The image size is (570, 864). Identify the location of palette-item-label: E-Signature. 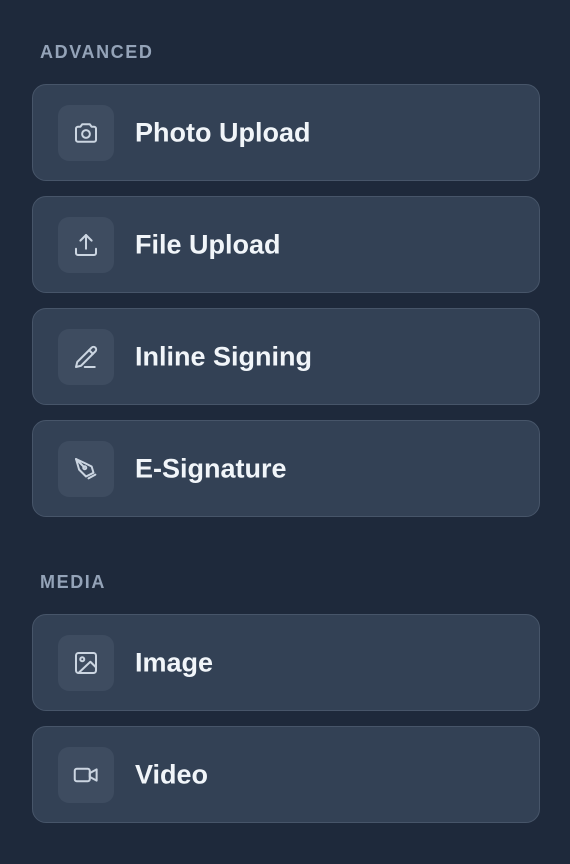
(211, 468).